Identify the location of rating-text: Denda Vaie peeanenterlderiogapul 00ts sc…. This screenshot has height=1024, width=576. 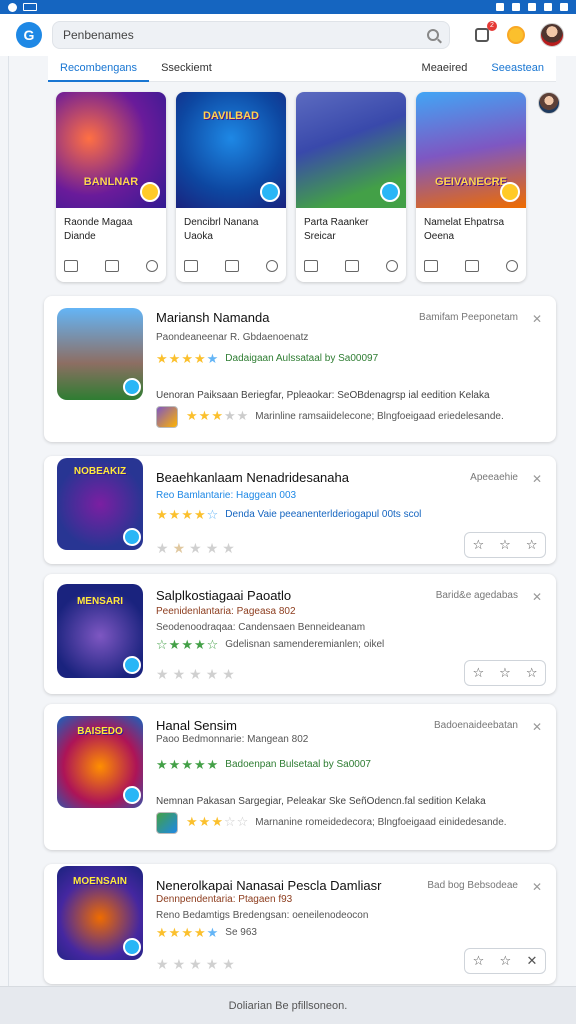
(323, 514).